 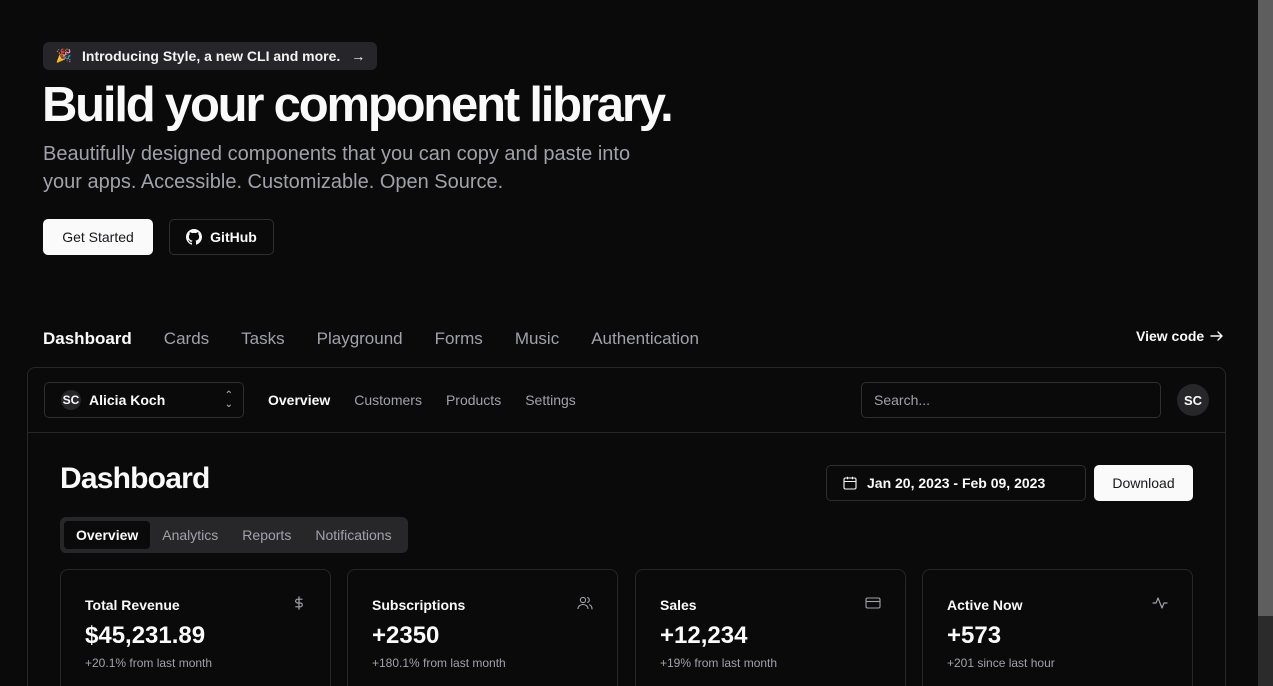 What do you see at coordinates (537, 339) in the screenshot?
I see `example-tab-music: Music` at bounding box center [537, 339].